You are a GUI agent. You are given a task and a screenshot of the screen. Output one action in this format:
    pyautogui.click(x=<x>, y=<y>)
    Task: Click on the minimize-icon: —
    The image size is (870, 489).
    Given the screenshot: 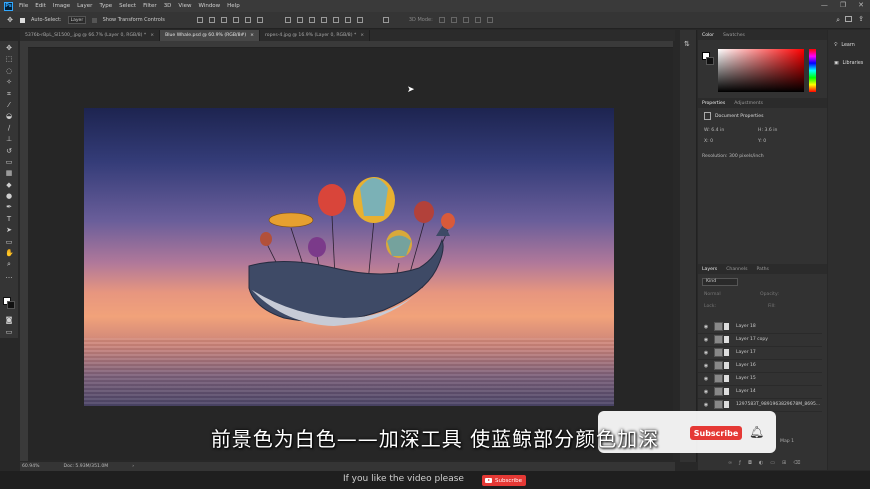 What is the action you would take?
    pyautogui.click(x=824, y=5)
    